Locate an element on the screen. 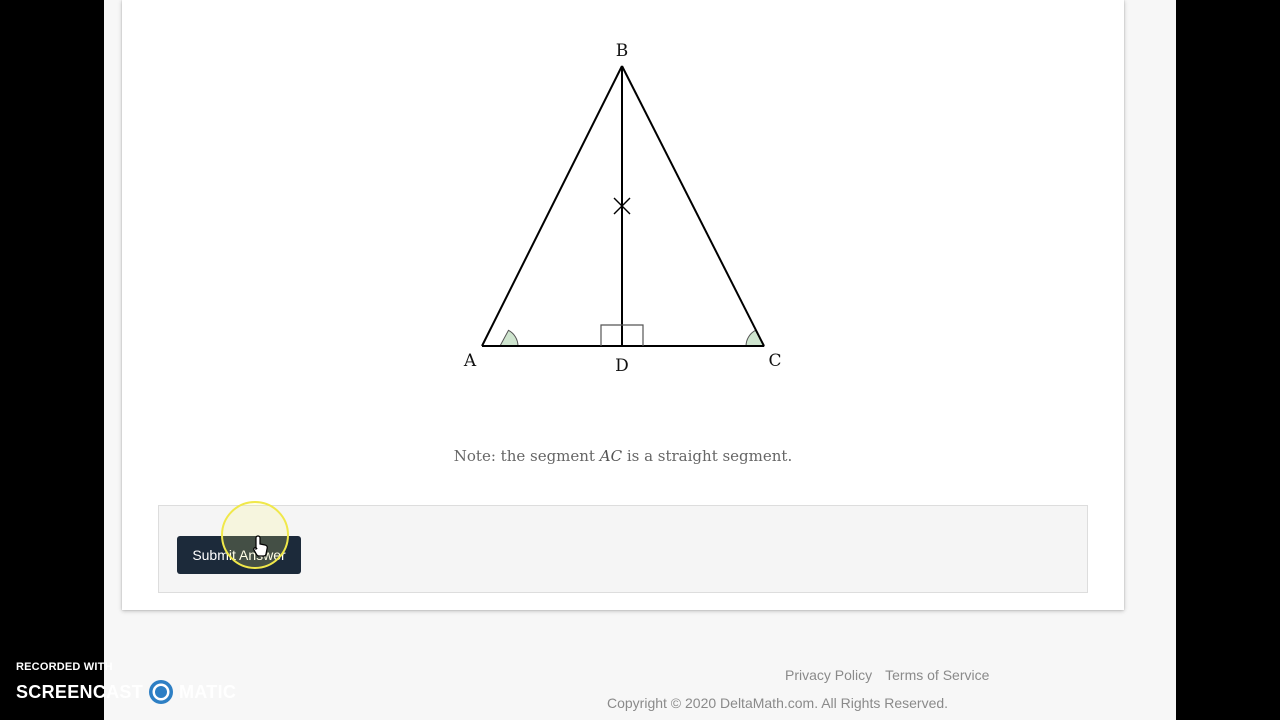 This screenshot has height=720, width=1280. angle-mark-c is located at coordinates (755, 338).